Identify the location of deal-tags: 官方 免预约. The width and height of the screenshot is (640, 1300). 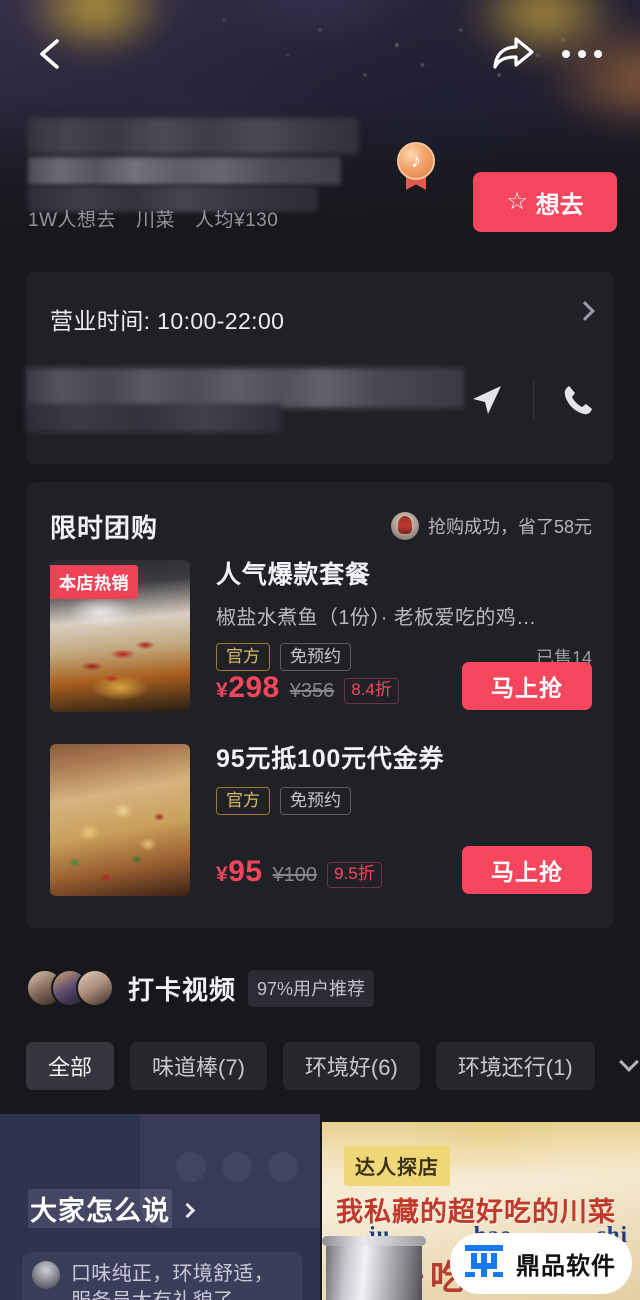
(404, 801).